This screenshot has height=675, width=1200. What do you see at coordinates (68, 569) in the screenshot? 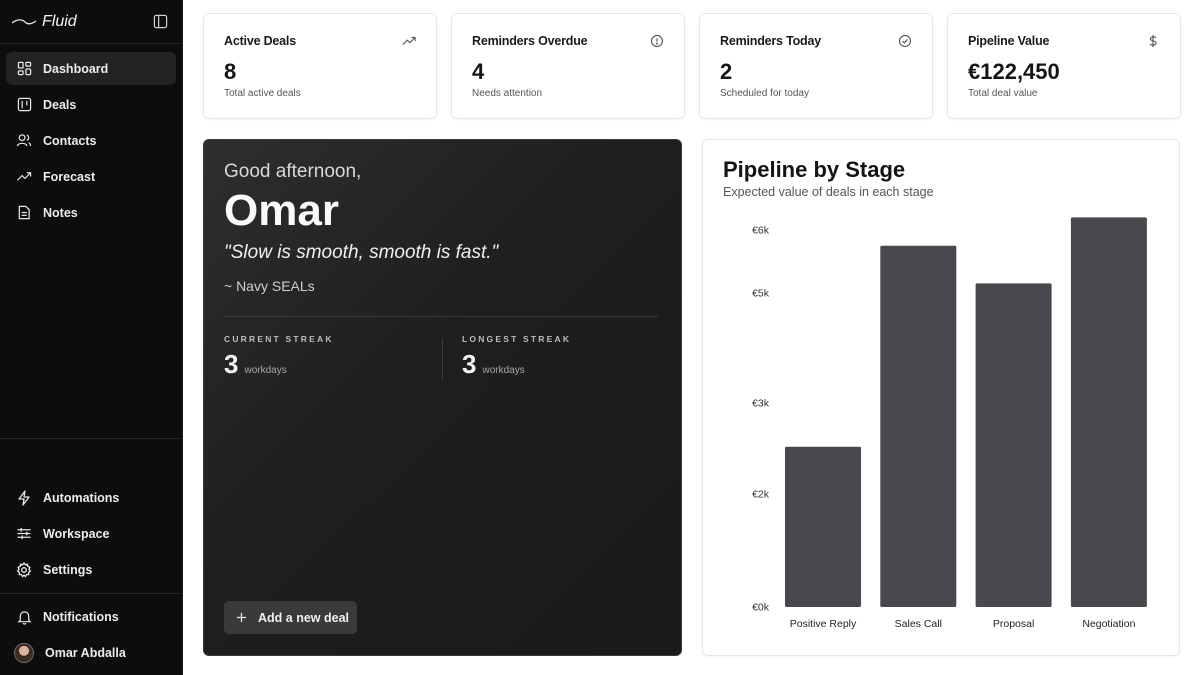
I see `nav-label: Settings` at bounding box center [68, 569].